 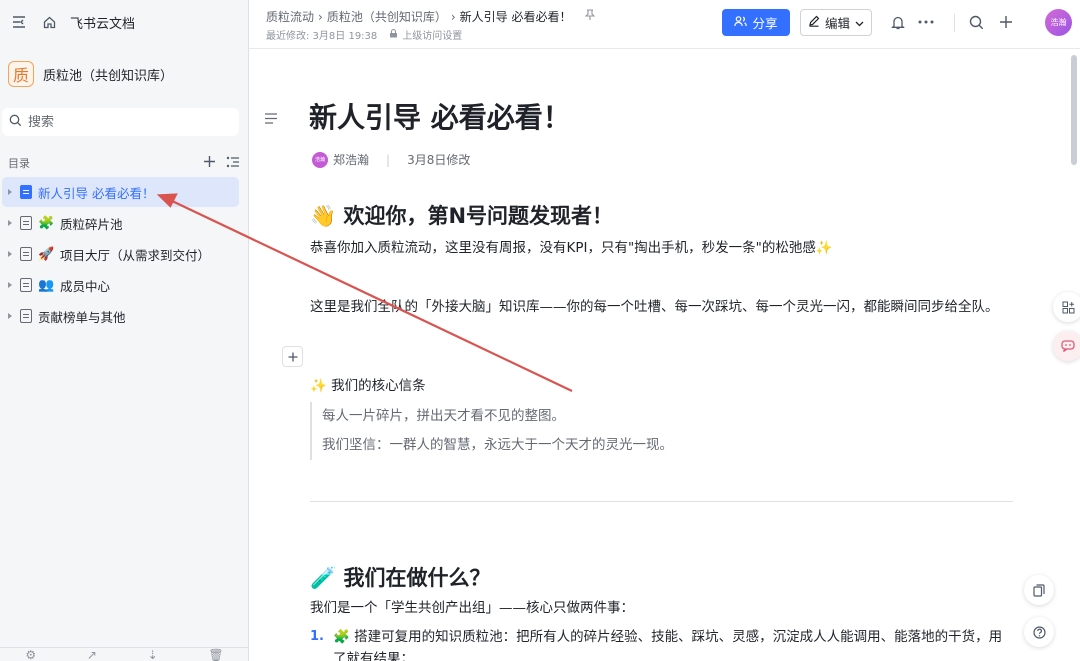 I want to click on tree-item-label: 项目大厅（从需求到交付）, so click(x=135, y=255).